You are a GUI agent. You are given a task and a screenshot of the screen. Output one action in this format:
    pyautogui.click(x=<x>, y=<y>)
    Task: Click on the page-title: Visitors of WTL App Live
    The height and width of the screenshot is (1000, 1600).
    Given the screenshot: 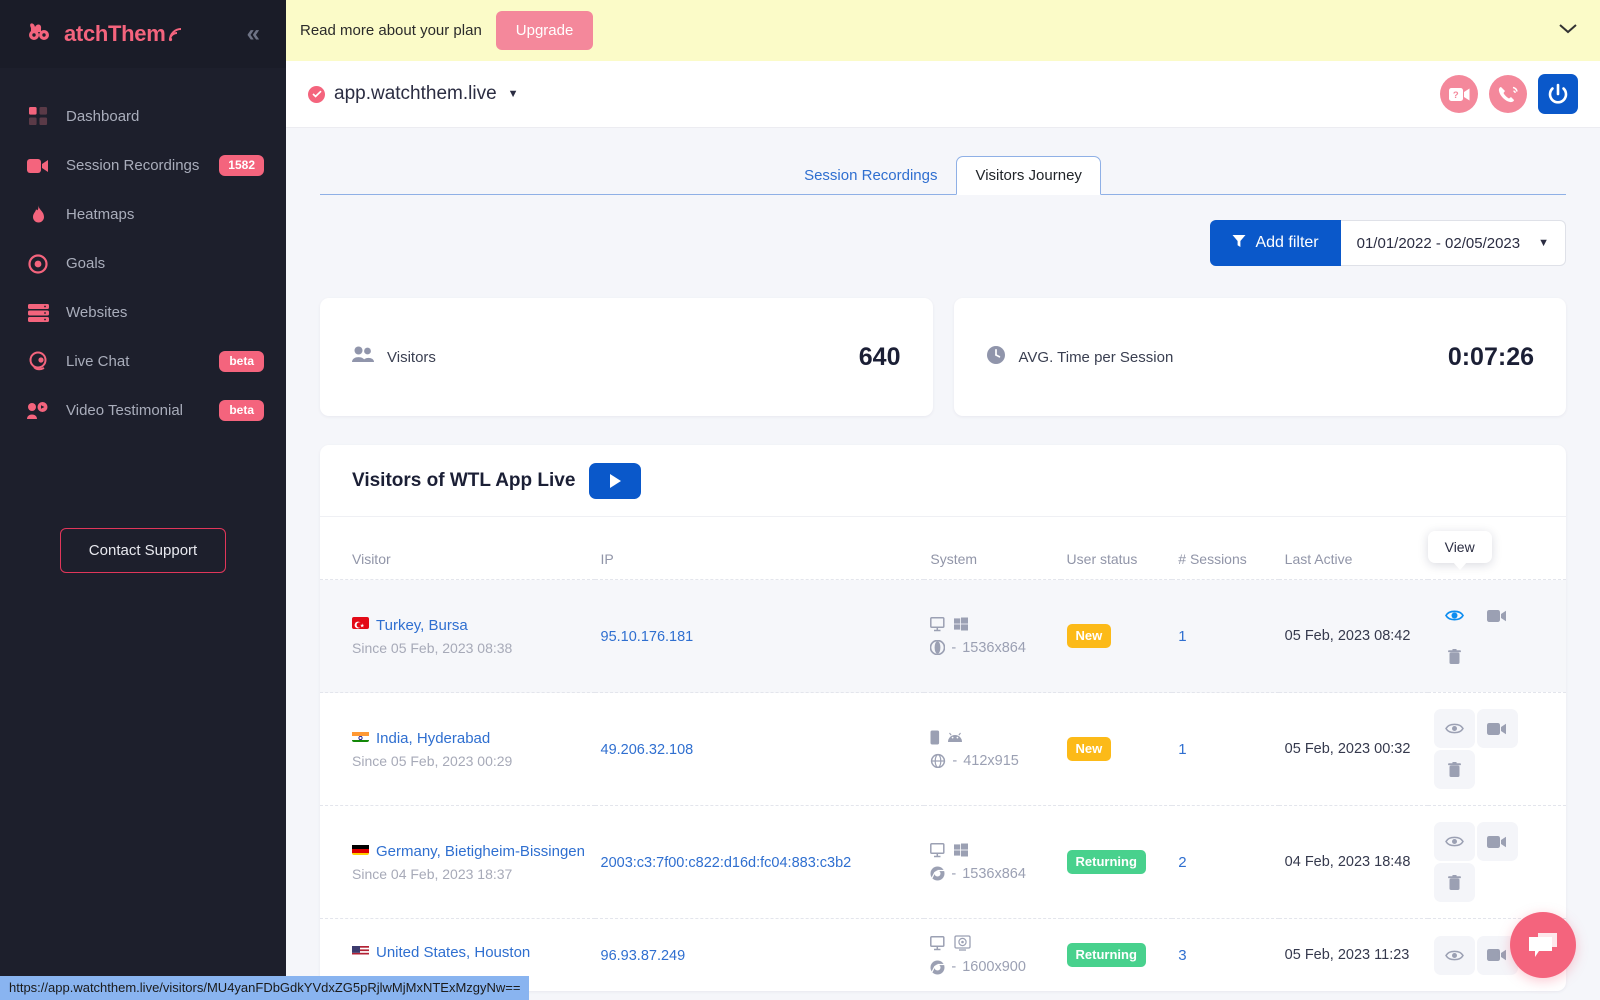 What is the action you would take?
    pyautogui.click(x=464, y=480)
    